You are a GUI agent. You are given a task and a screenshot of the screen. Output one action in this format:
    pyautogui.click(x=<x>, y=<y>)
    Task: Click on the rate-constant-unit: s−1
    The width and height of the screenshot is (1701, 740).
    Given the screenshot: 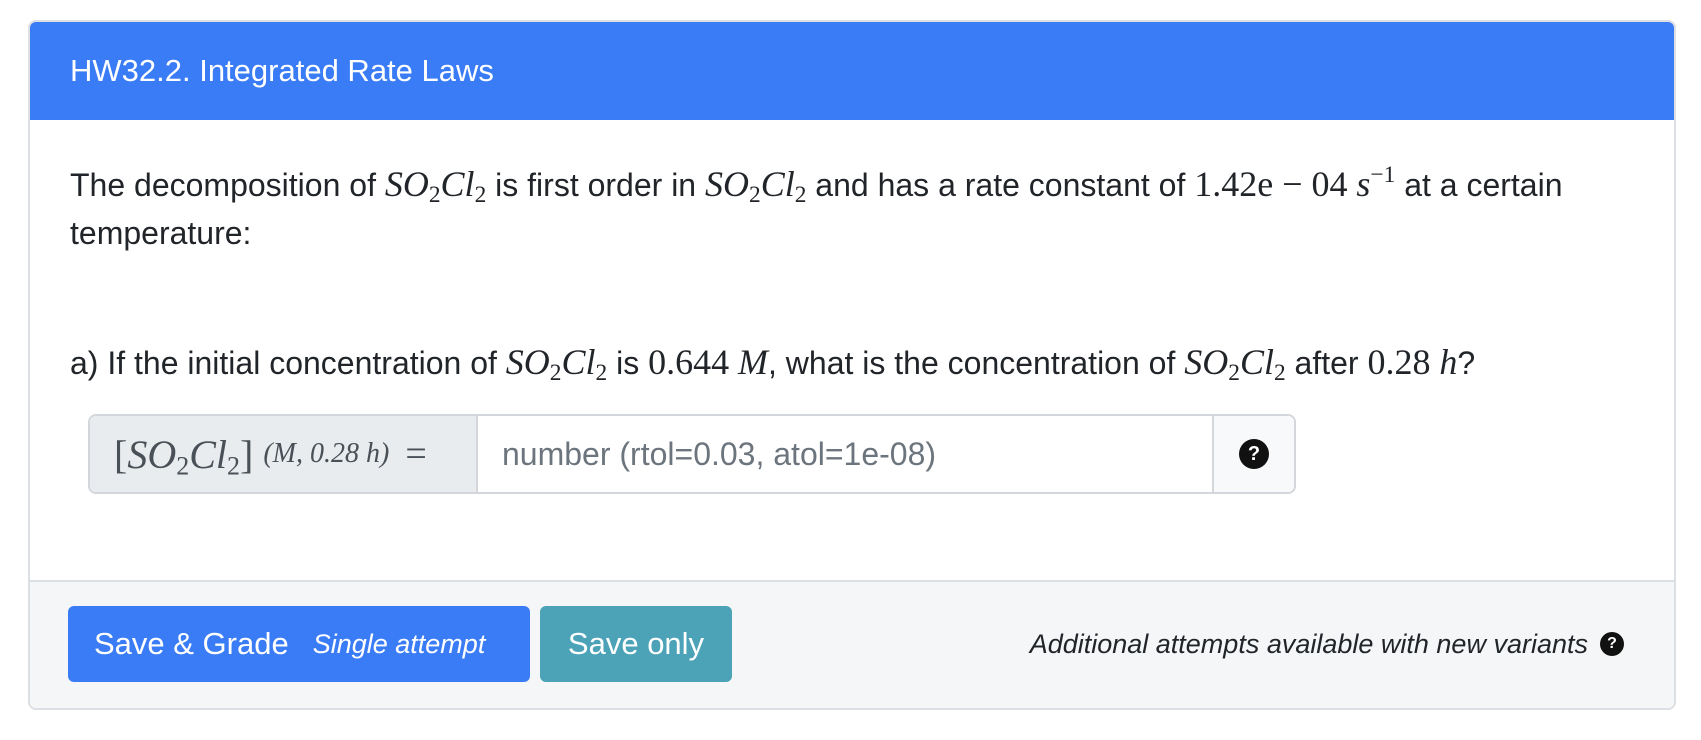 What is the action you would take?
    pyautogui.click(x=1376, y=182)
    